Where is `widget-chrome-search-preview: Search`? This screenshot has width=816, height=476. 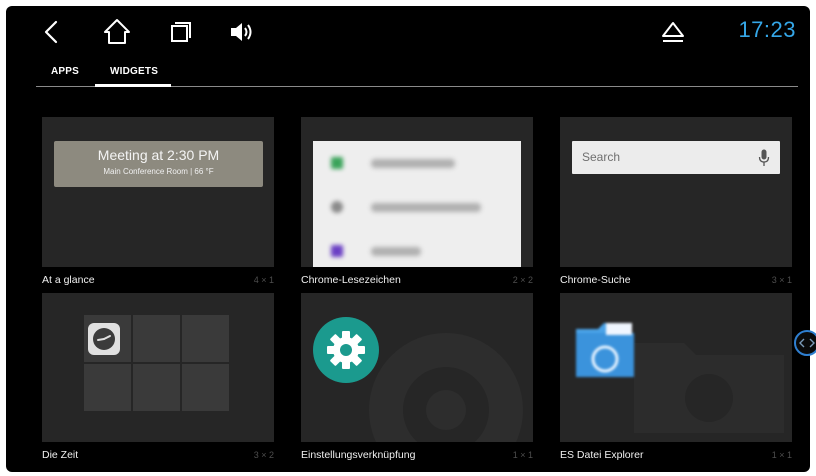 widget-chrome-search-preview: Search is located at coordinates (676, 192).